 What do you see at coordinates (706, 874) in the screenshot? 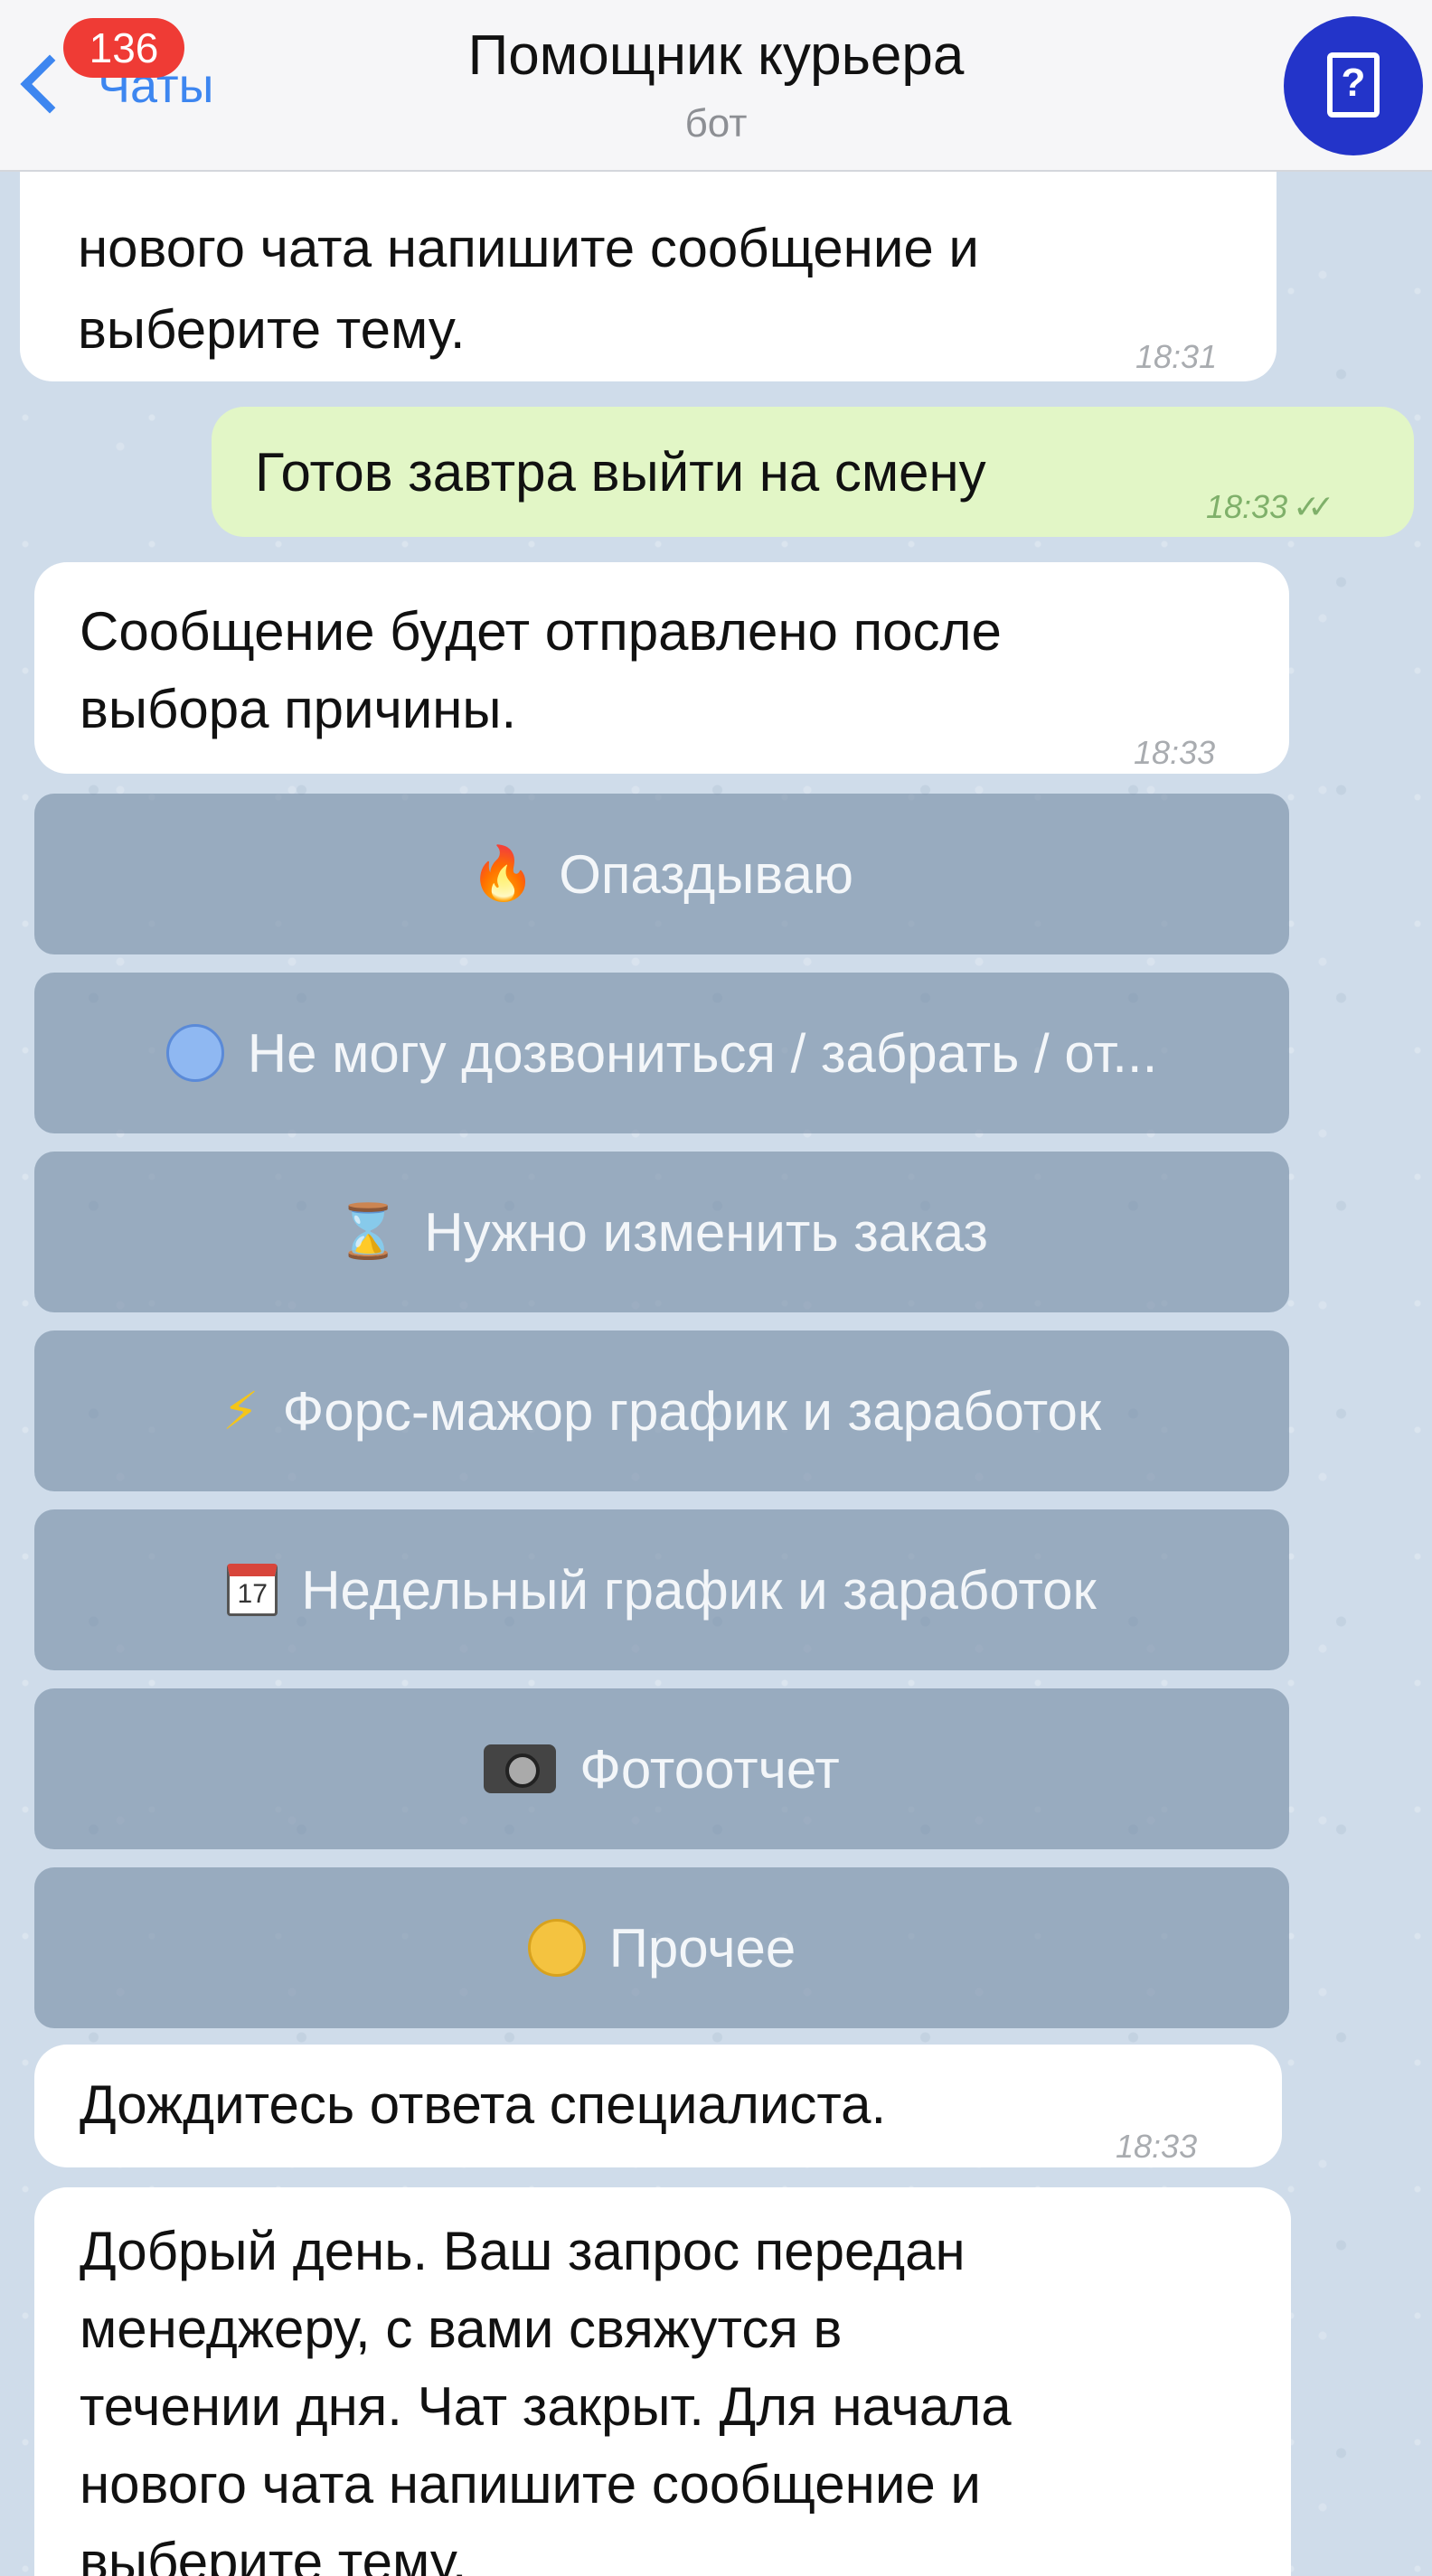
I see `keyboard-button-label: Опаздываю` at bounding box center [706, 874].